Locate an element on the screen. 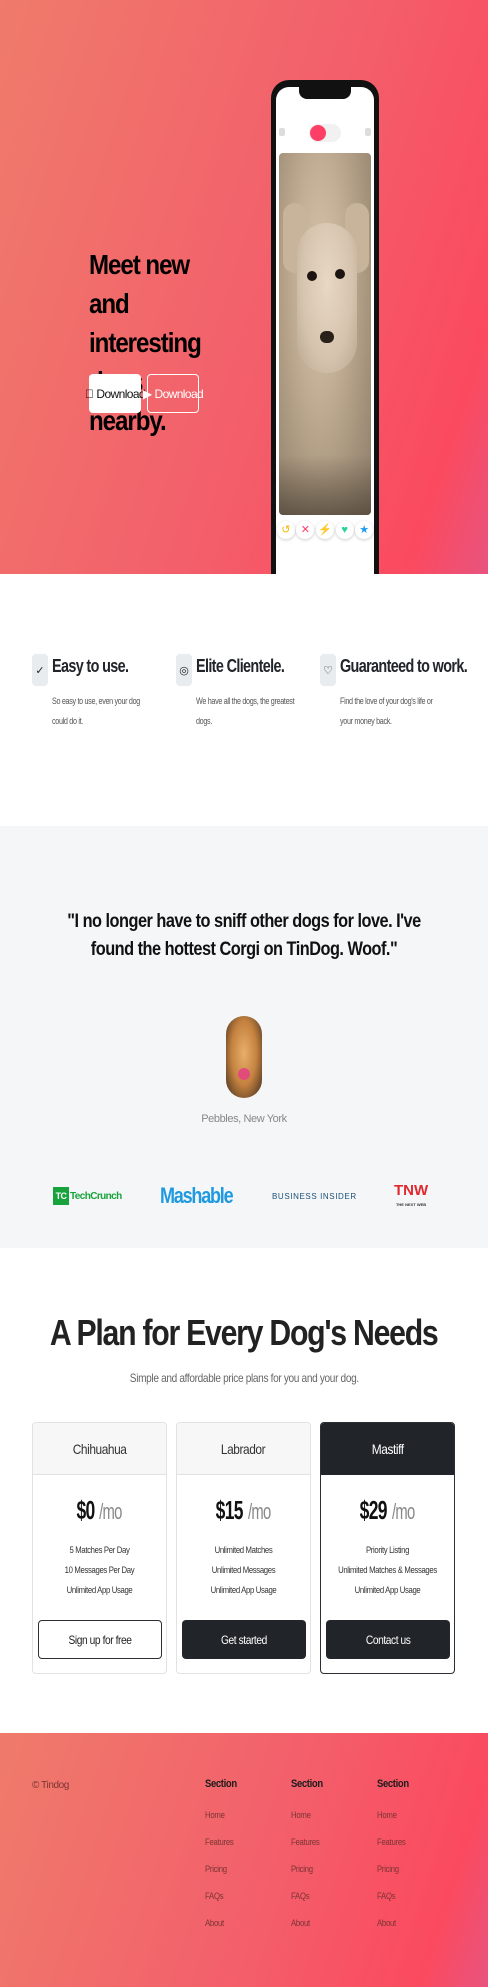  copyright: © Tindog is located at coordinates (50, 1785).